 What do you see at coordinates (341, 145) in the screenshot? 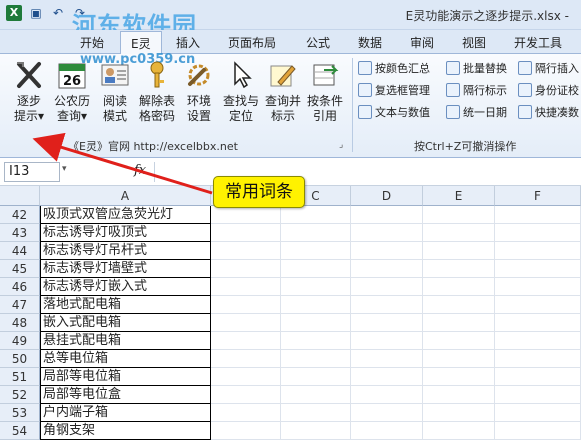
I see `dialog-launcher-icon: ⌟` at bounding box center [341, 145].